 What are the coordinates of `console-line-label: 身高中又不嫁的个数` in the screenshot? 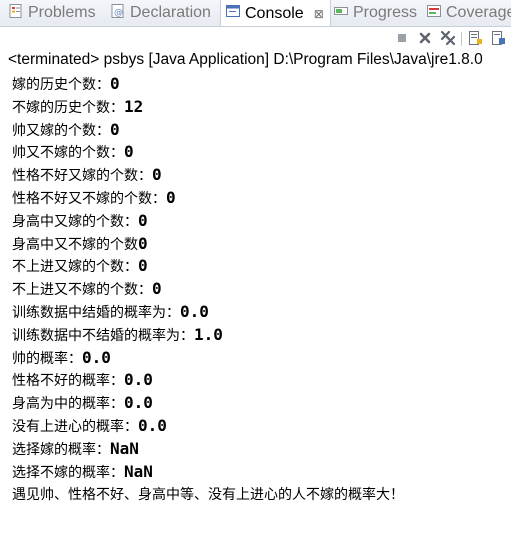 It's located at (75, 244).